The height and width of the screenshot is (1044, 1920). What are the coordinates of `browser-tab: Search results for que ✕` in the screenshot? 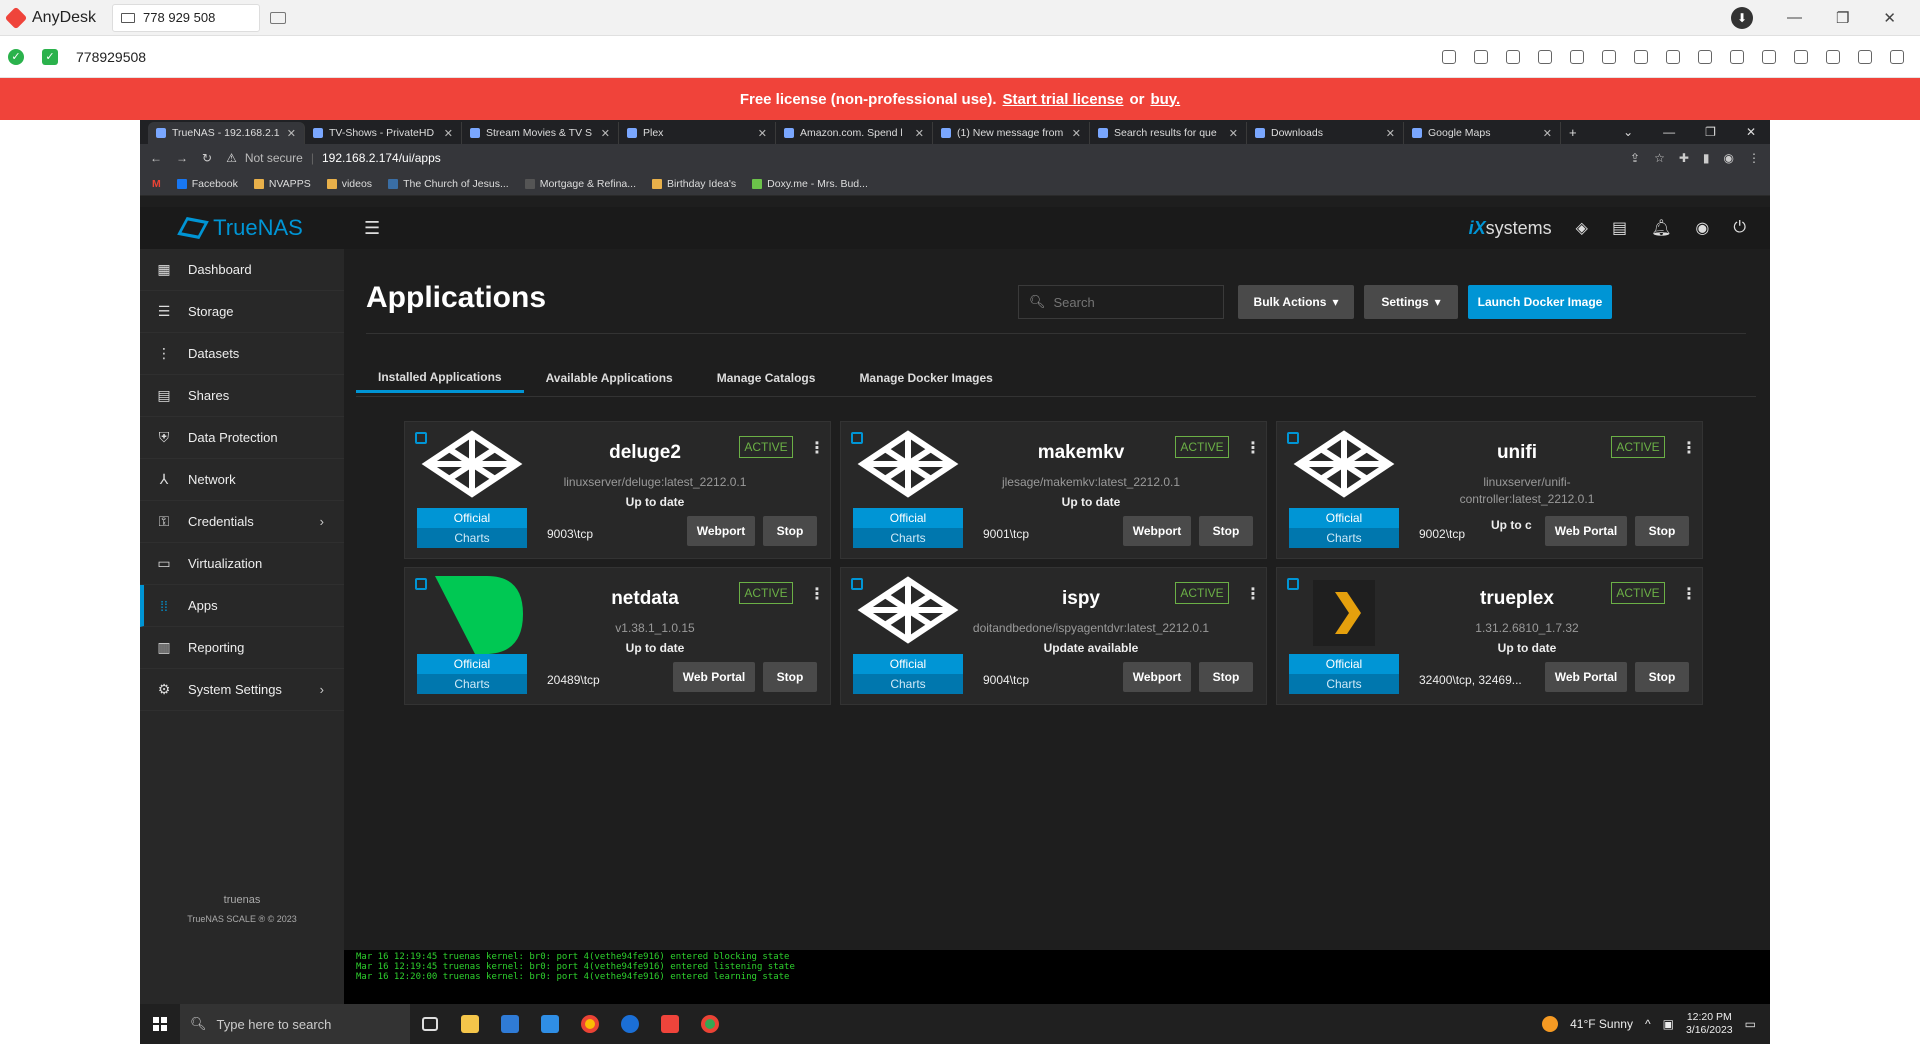 It's located at (1168, 133).